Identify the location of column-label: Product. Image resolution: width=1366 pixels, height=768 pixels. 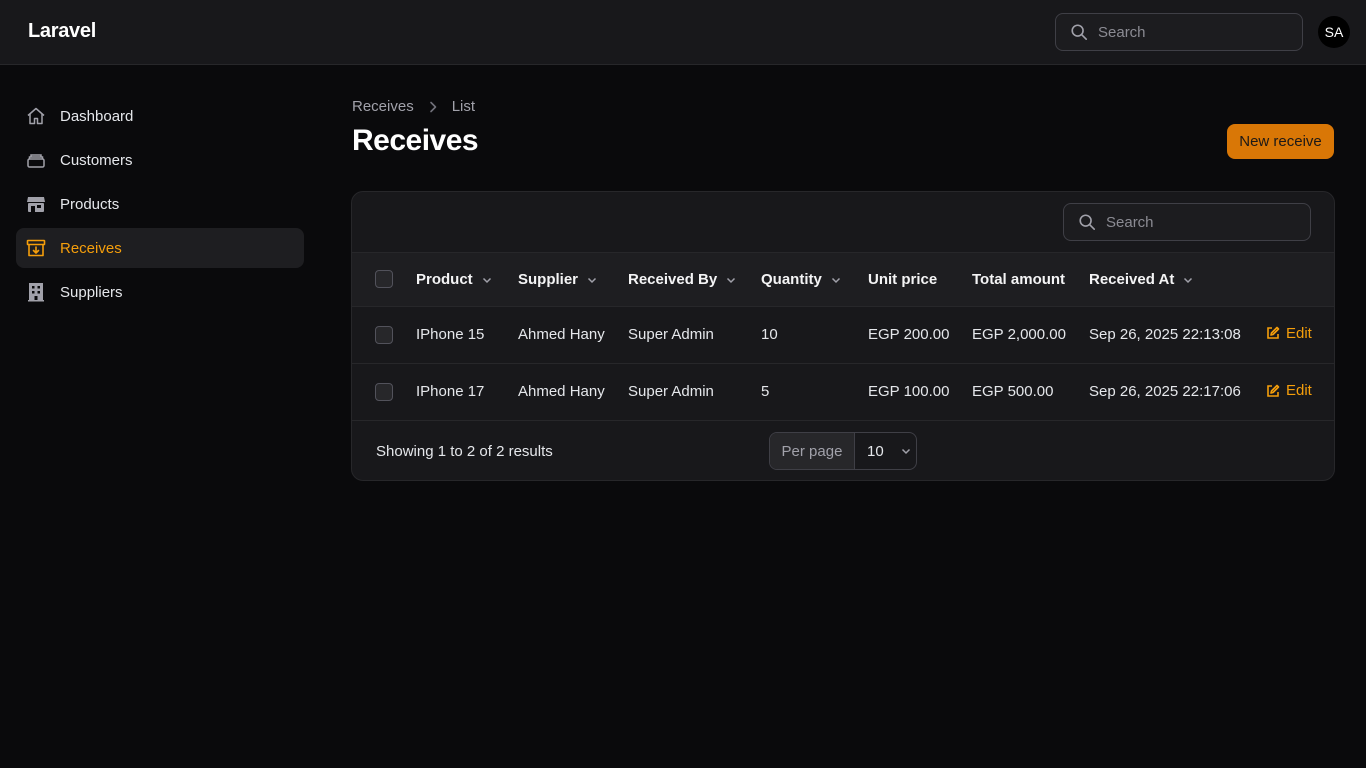
(444, 279).